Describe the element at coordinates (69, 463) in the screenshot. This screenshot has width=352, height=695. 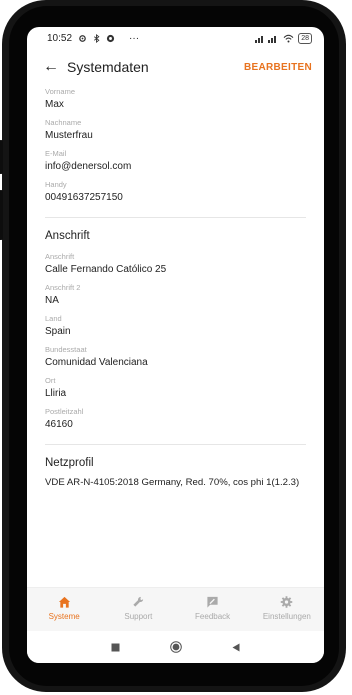
I see `grid-profile-heading: Netzprofil` at that location.